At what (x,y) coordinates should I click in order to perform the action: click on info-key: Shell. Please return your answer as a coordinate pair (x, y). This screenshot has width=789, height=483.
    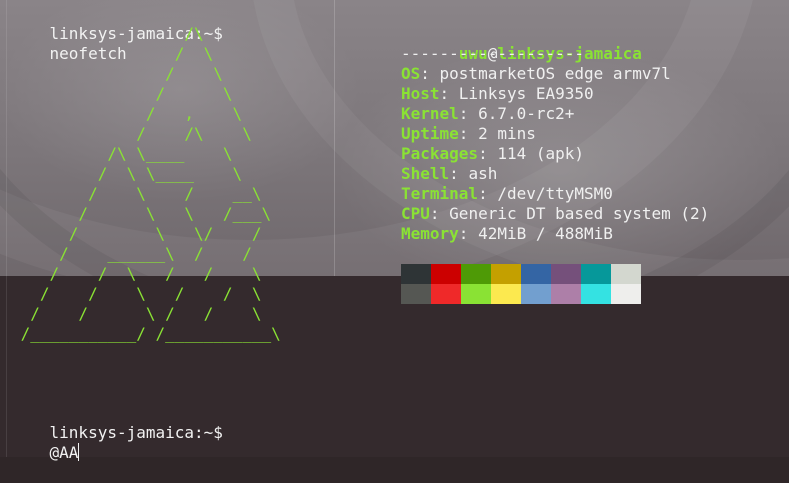
    Looking at the image, I should click on (425, 173).